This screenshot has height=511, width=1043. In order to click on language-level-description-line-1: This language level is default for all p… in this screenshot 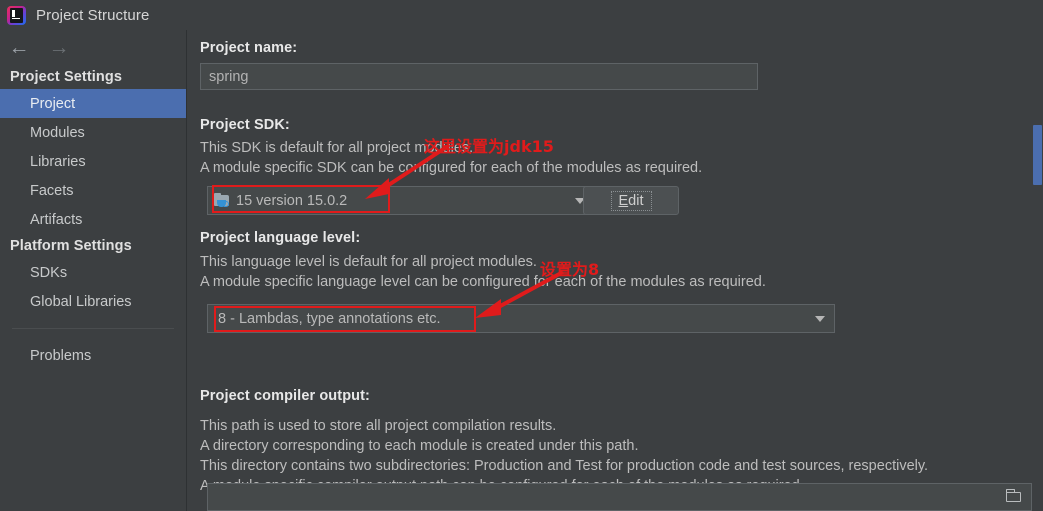, I will do `click(368, 262)`.